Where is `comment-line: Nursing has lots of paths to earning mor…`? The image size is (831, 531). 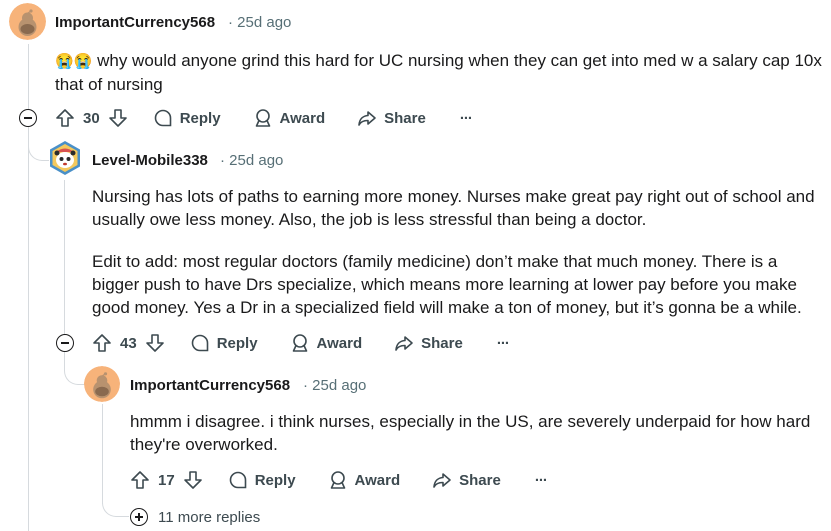
comment-line: Nursing has lots of paths to earning mor… is located at coordinates (453, 196).